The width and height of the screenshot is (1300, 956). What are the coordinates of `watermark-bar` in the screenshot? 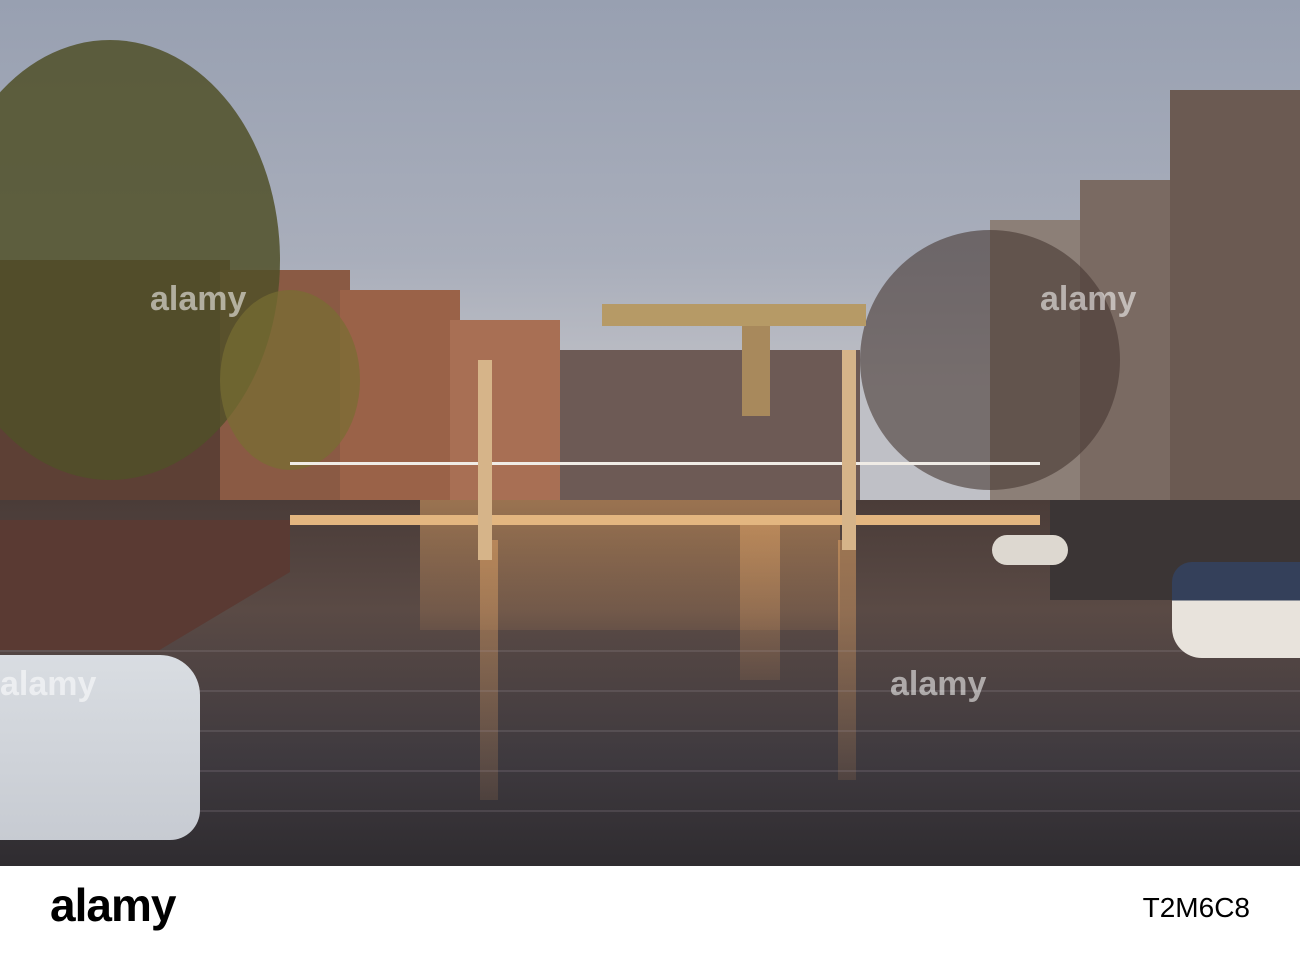 It's located at (650, 911).